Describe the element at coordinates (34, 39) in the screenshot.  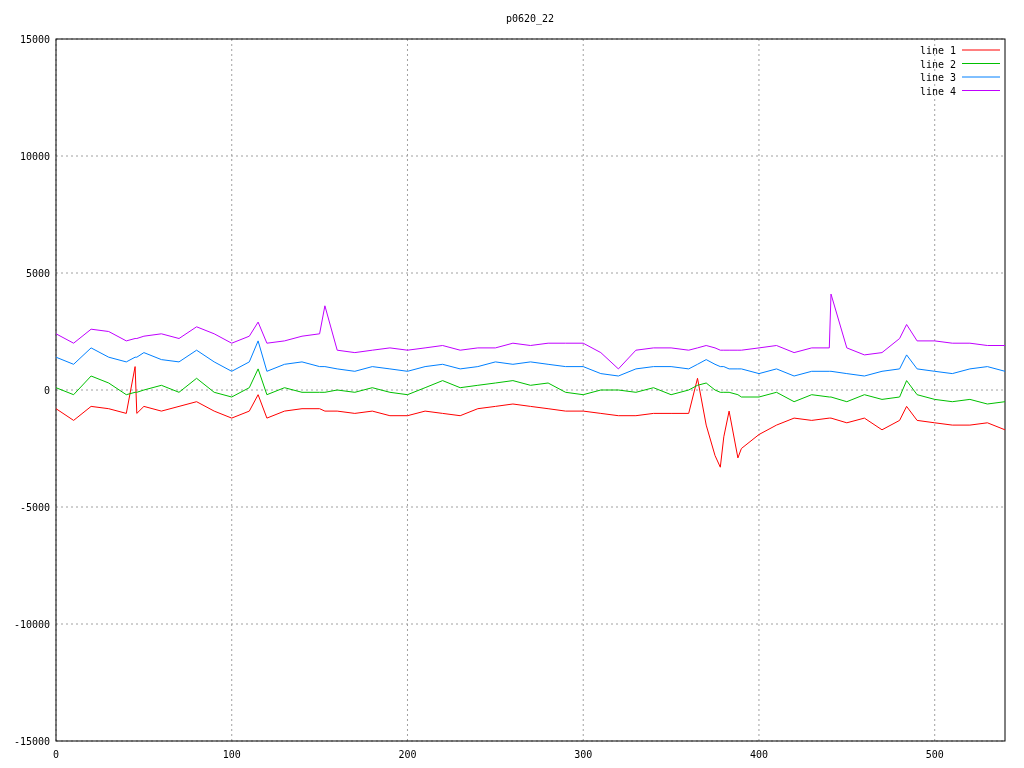
I see `axis-tick-label: 15000` at that location.